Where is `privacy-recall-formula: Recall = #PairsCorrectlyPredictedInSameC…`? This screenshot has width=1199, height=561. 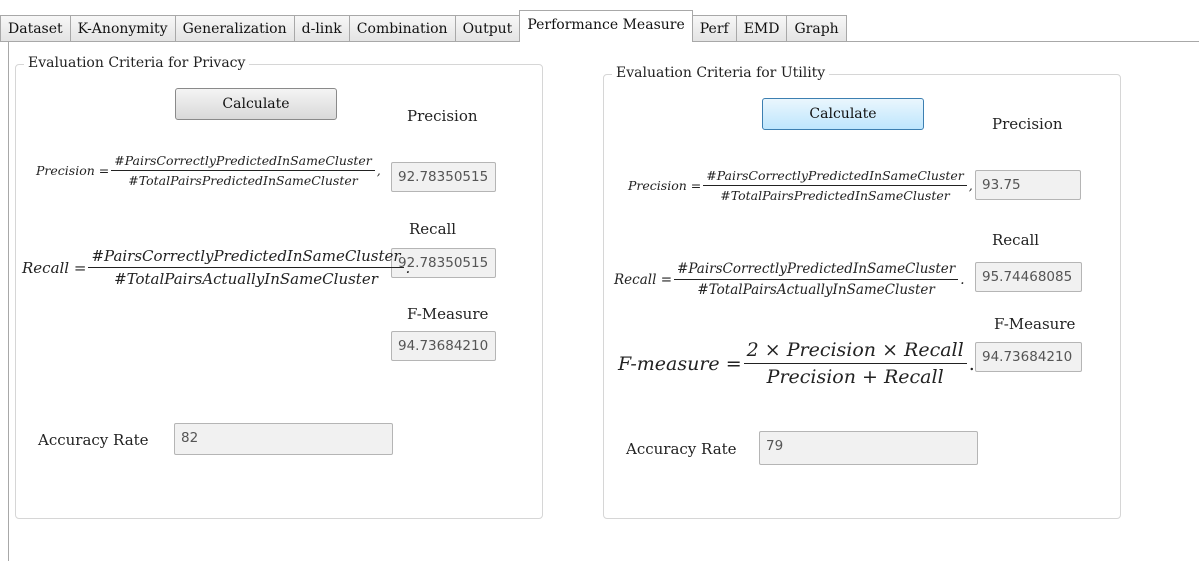
privacy-recall-formula: Recall = #PairsCorrectlyPredictedInSameC… is located at coordinates (216, 267).